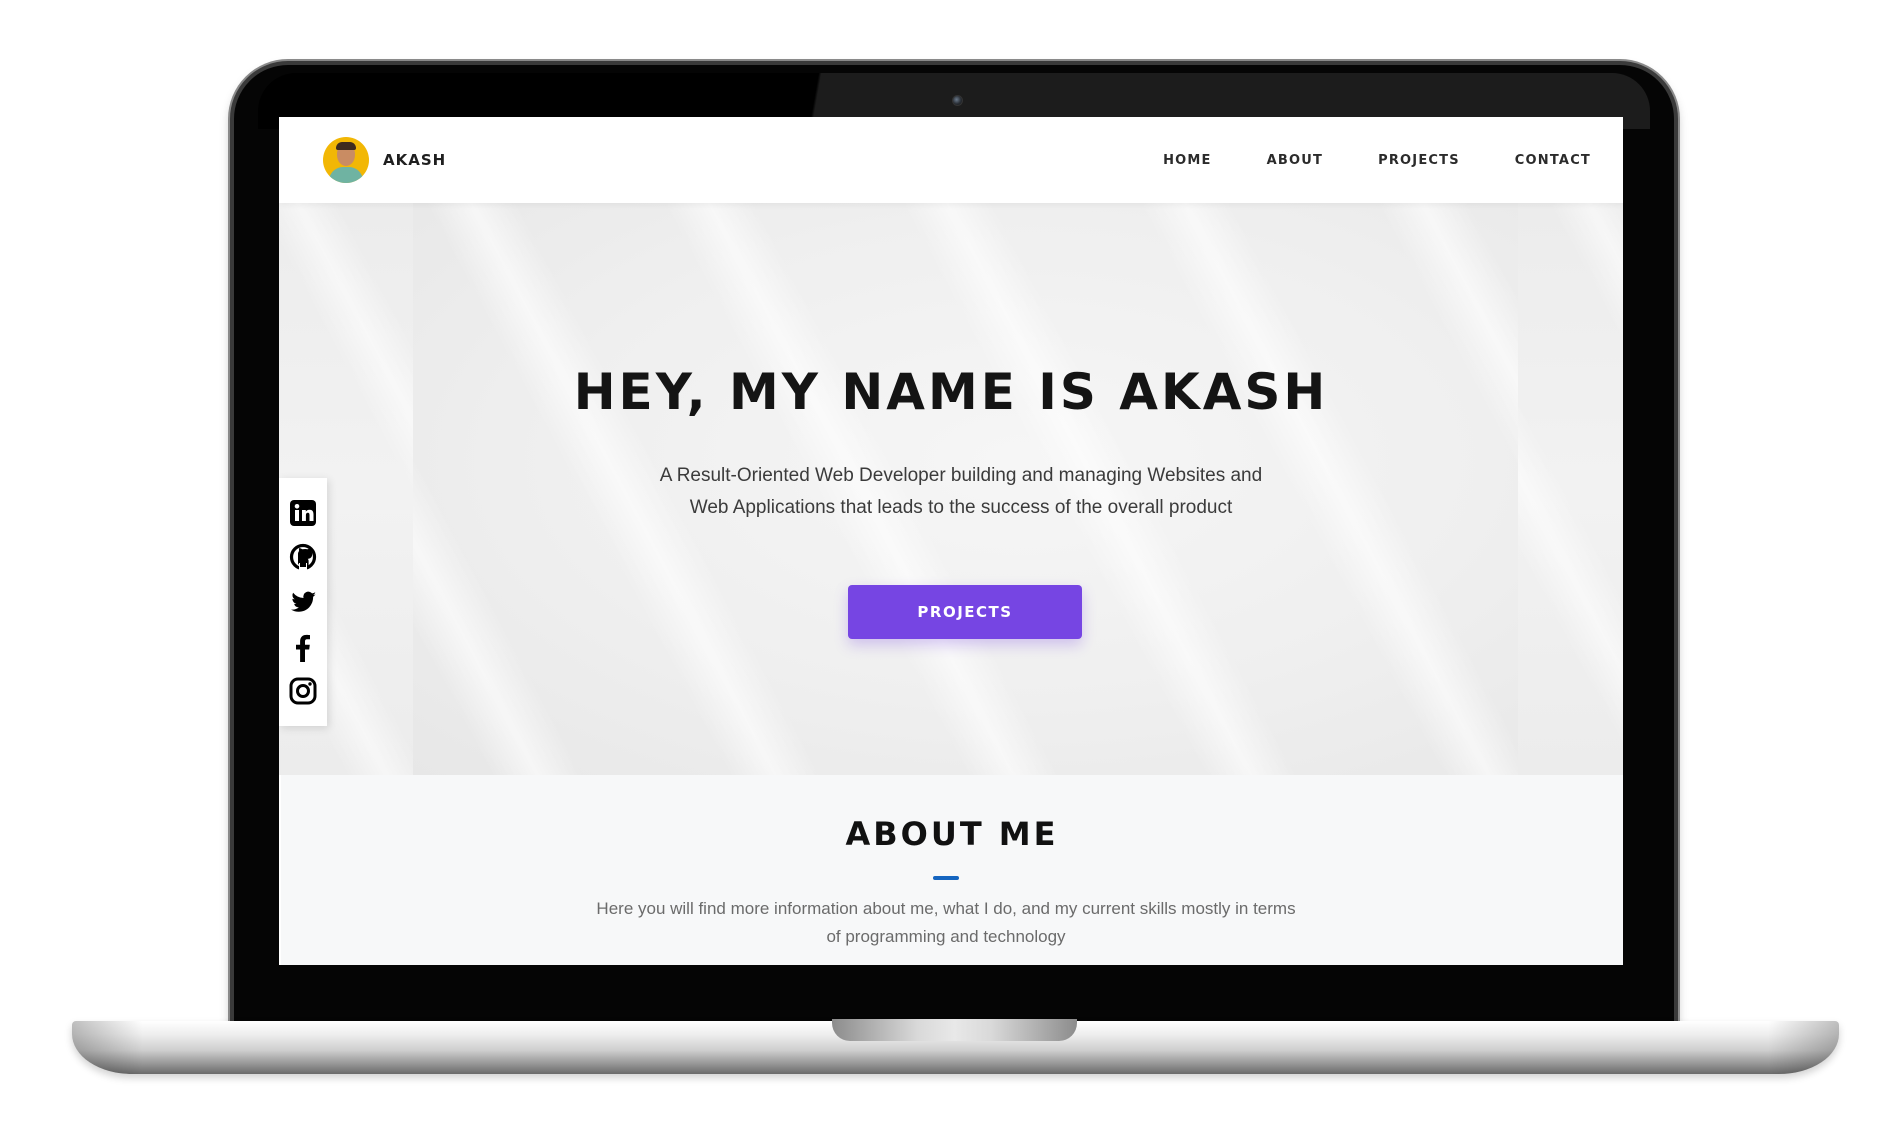 The width and height of the screenshot is (1895, 1139). What do you see at coordinates (415, 160) in the screenshot?
I see `brand-name: AKASH` at bounding box center [415, 160].